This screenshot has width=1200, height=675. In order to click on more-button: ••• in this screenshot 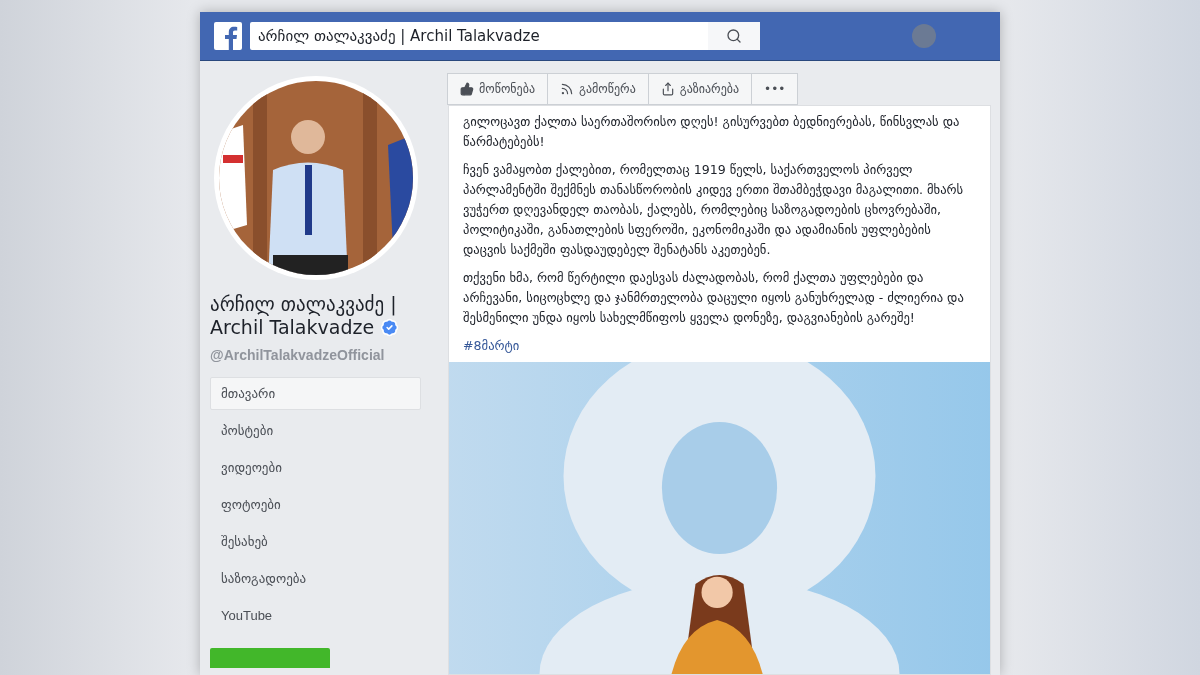, I will do `click(775, 89)`.